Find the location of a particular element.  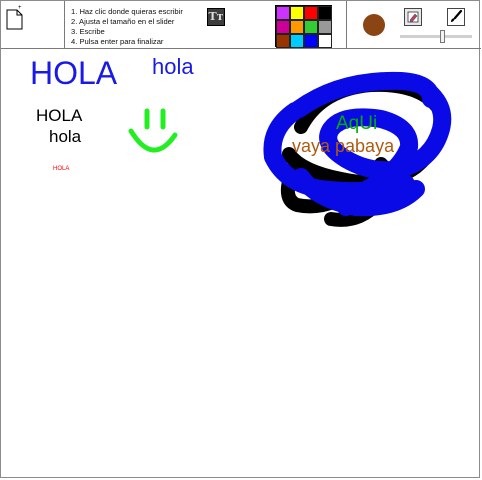

canvas-text-large: HOLA is located at coordinates (74, 73).